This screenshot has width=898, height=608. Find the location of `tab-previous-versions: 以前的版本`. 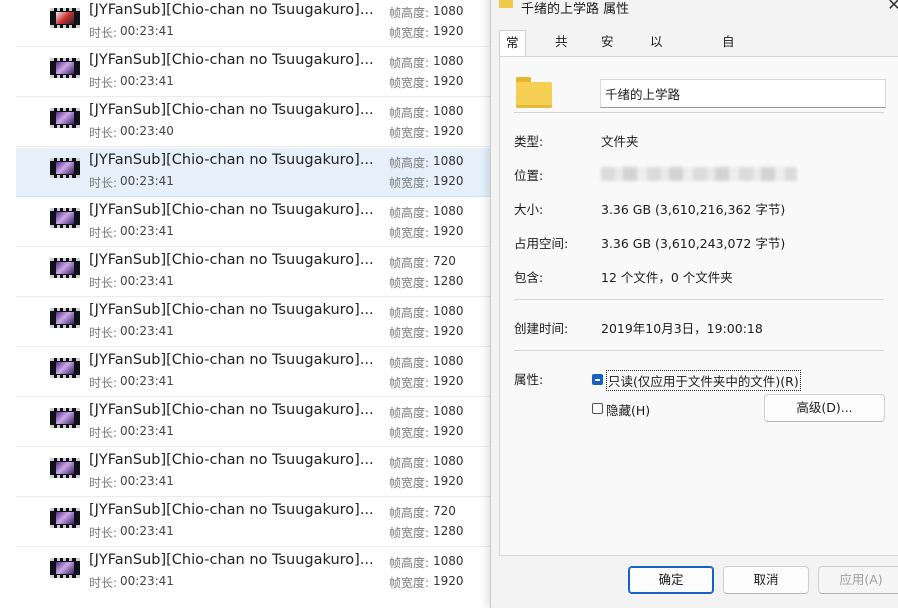

tab-previous-versions: 以前的版本 is located at coordinates (656, 87).